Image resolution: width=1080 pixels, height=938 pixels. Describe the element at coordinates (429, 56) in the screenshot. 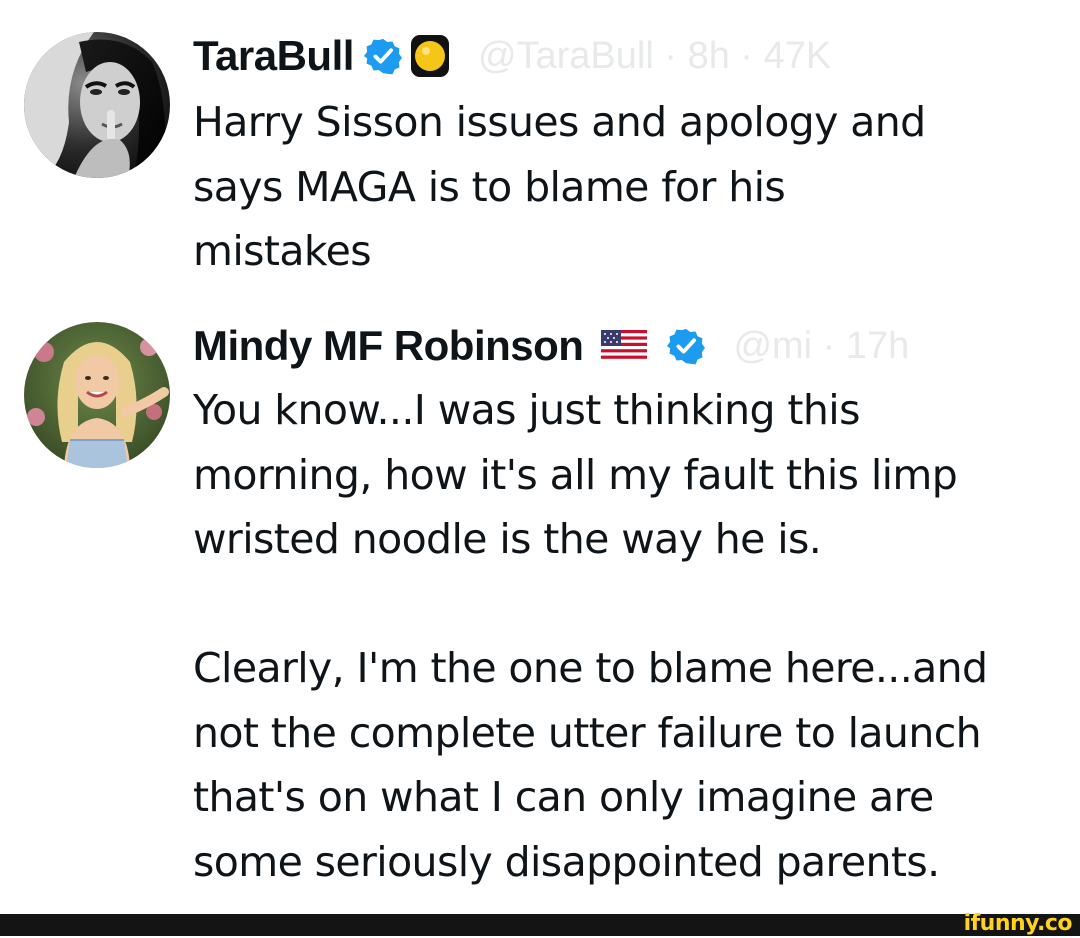

I see `yellow-circle-emoji-icon` at that location.